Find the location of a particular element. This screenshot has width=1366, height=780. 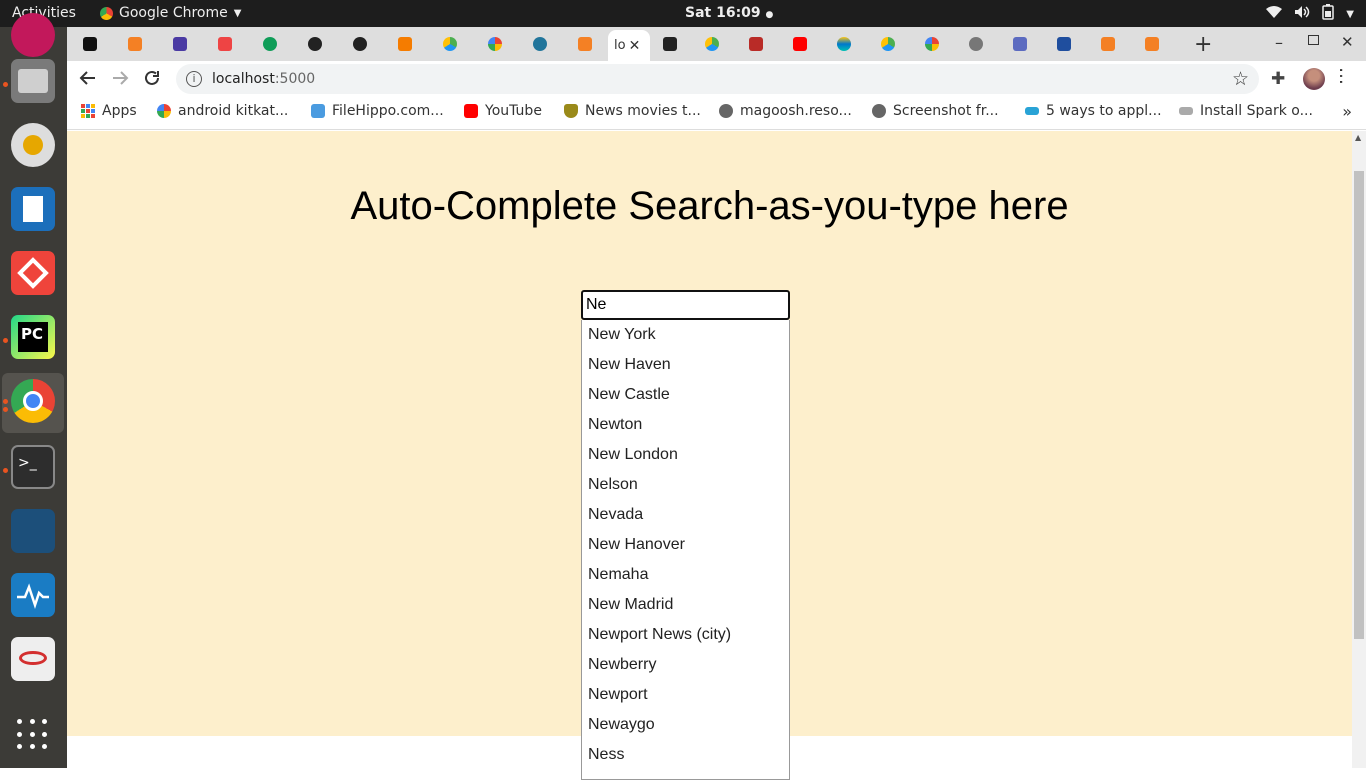

close-icon: ✕ is located at coordinates (635, 46).